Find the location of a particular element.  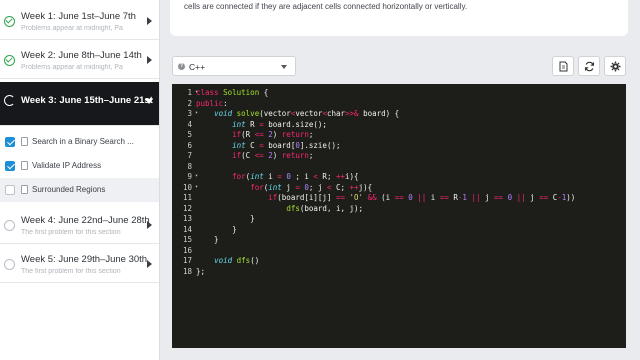

week-title: Week 4: June 22nd–June 28th is located at coordinates (85, 220).